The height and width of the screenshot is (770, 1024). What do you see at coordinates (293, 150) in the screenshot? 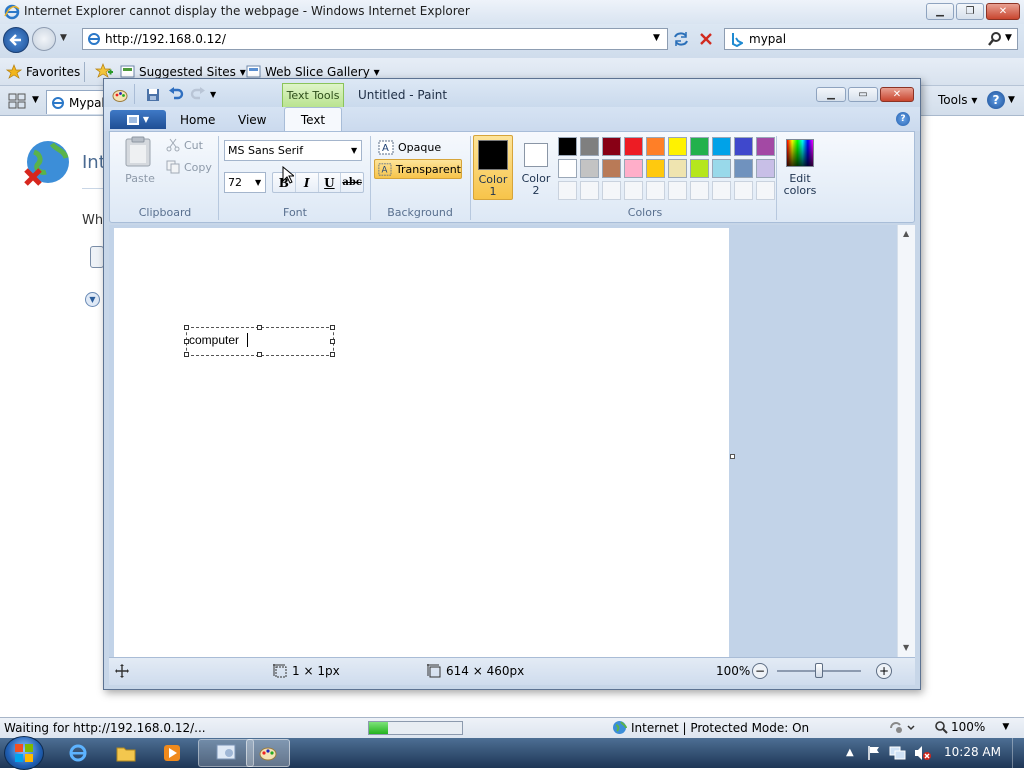
I see `font-family-select: MS Sans Serif ▼` at bounding box center [293, 150].